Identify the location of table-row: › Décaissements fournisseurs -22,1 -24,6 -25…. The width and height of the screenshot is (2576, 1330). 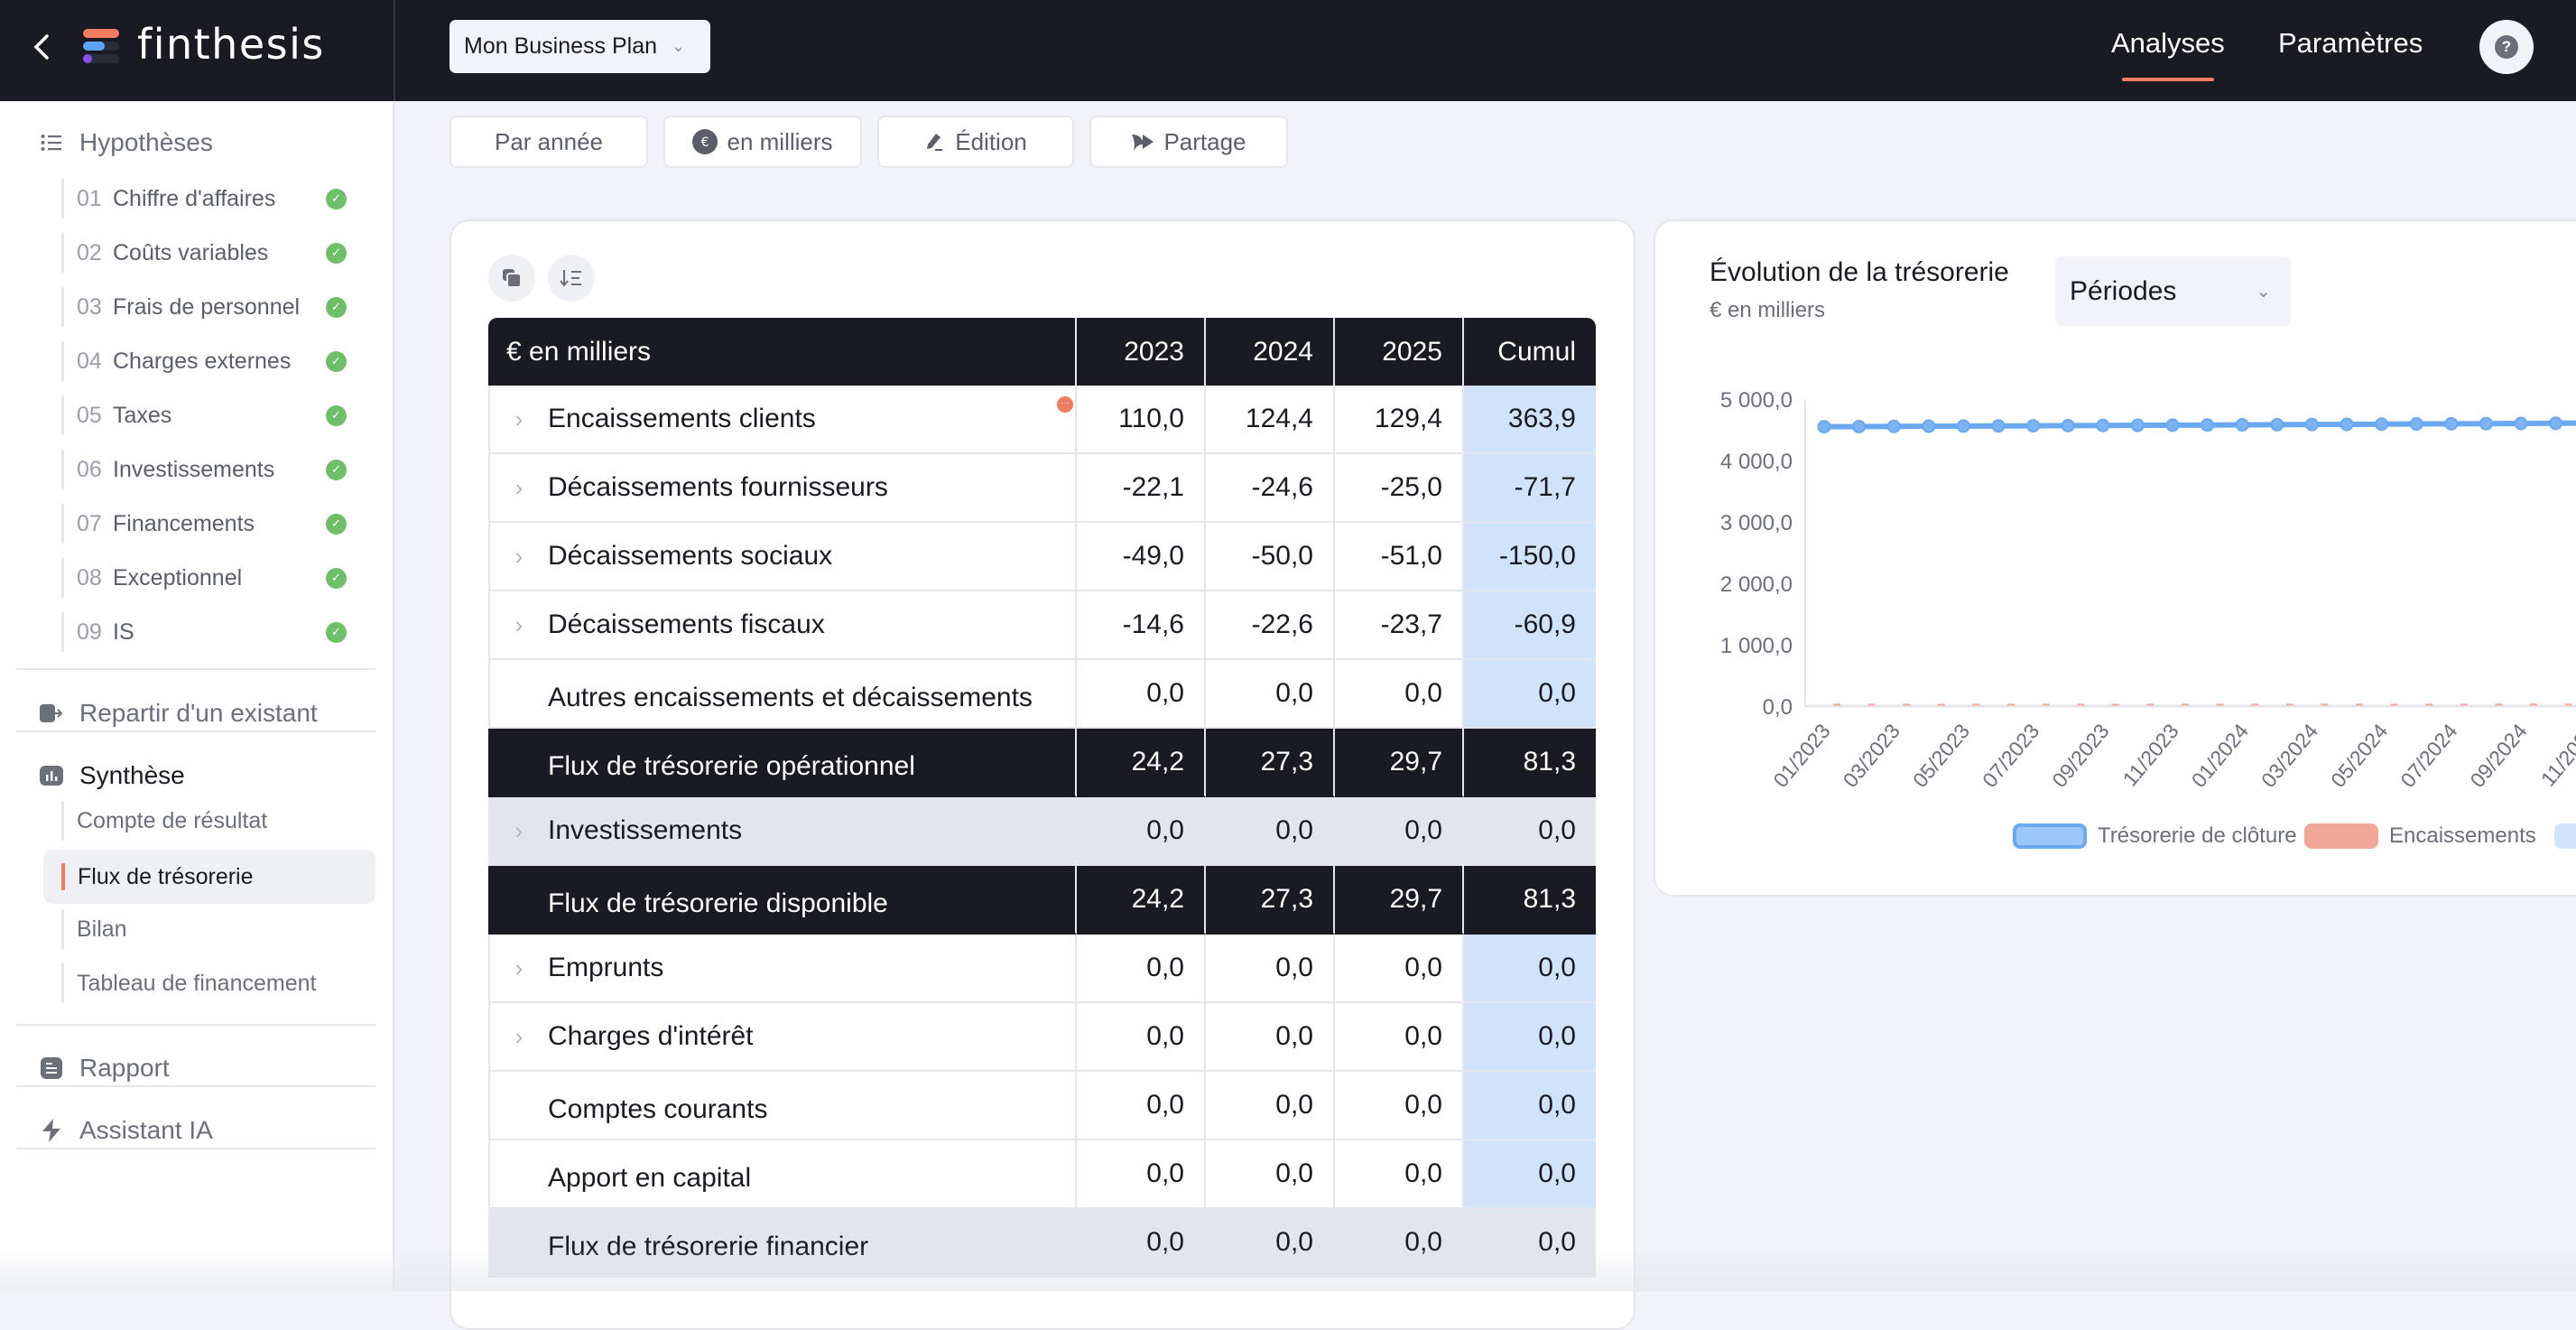
(1042, 489).